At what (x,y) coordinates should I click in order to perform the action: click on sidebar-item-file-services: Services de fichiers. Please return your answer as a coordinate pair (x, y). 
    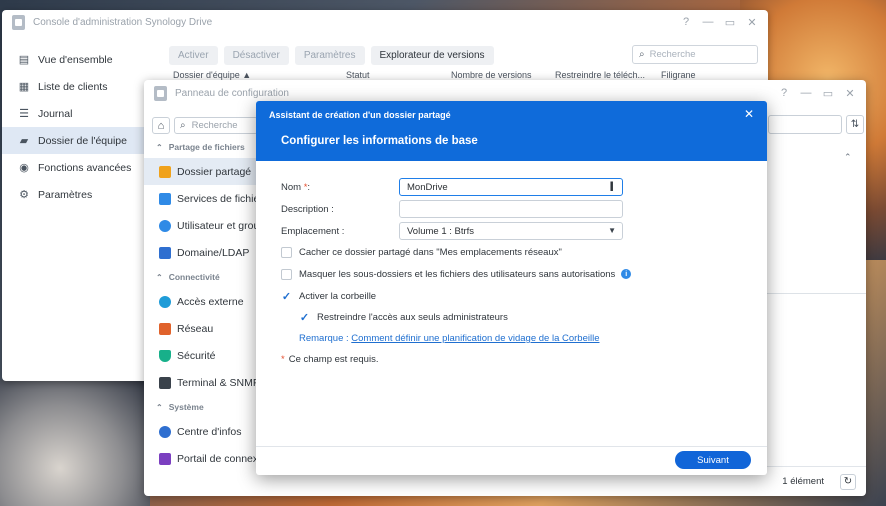
    Looking at the image, I should click on (206, 198).